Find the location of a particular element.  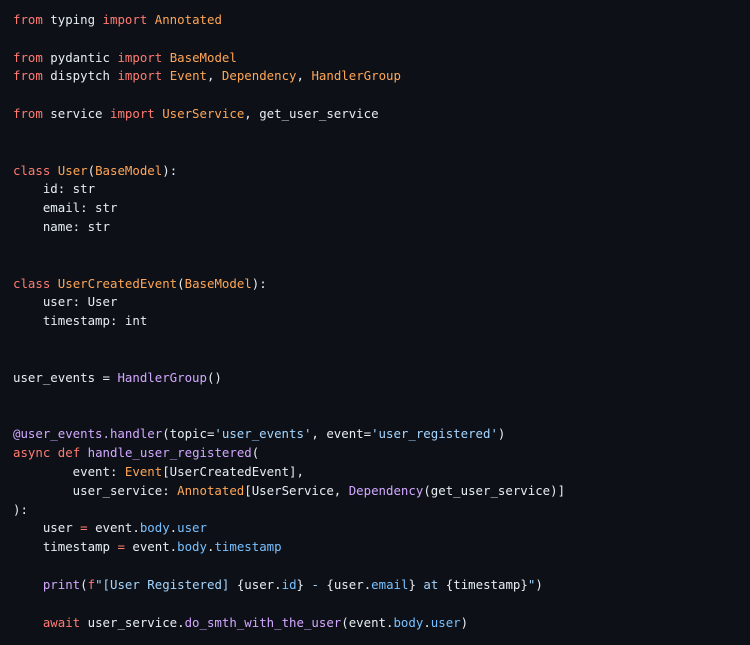

attribute-token: email is located at coordinates (390, 584).